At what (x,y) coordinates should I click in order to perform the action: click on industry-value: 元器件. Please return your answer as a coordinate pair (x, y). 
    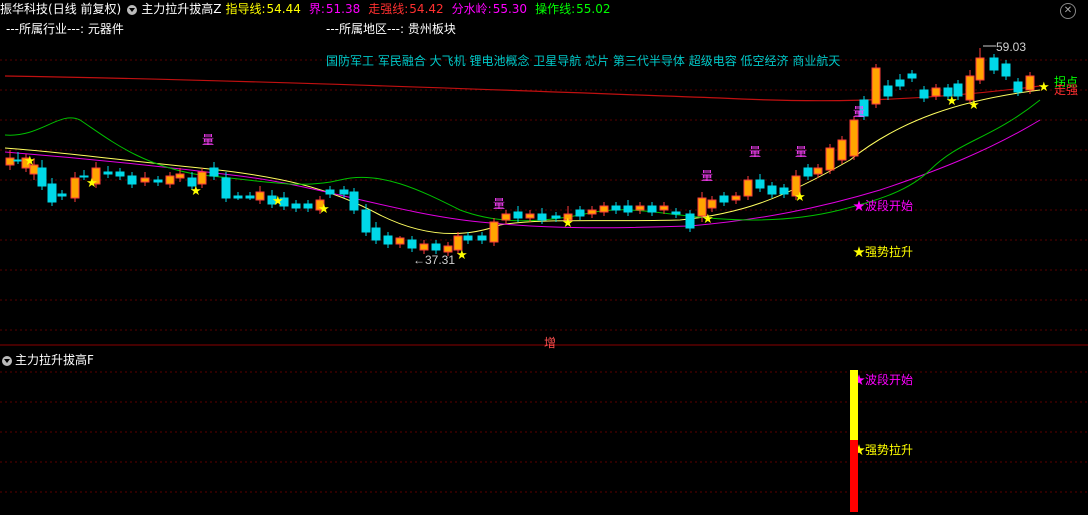
    Looking at the image, I should click on (105, 29).